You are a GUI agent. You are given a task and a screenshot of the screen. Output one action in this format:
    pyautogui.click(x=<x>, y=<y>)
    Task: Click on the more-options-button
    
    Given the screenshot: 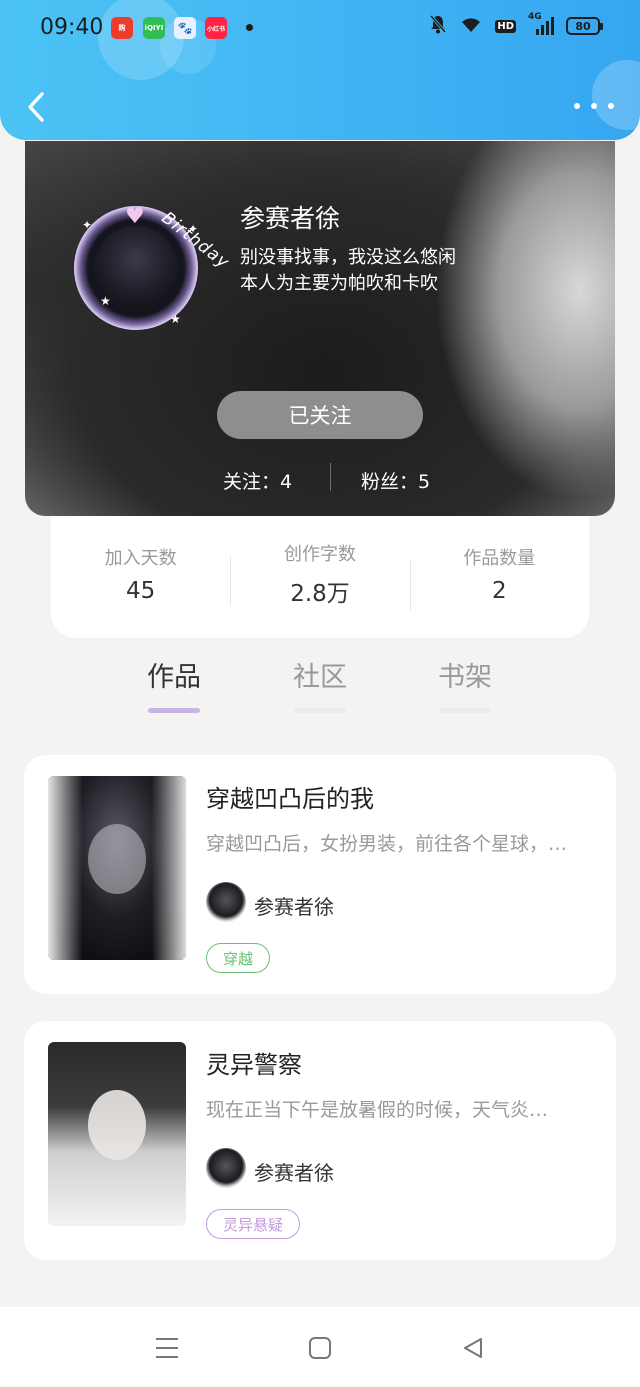 What is the action you would take?
    pyautogui.click(x=594, y=106)
    